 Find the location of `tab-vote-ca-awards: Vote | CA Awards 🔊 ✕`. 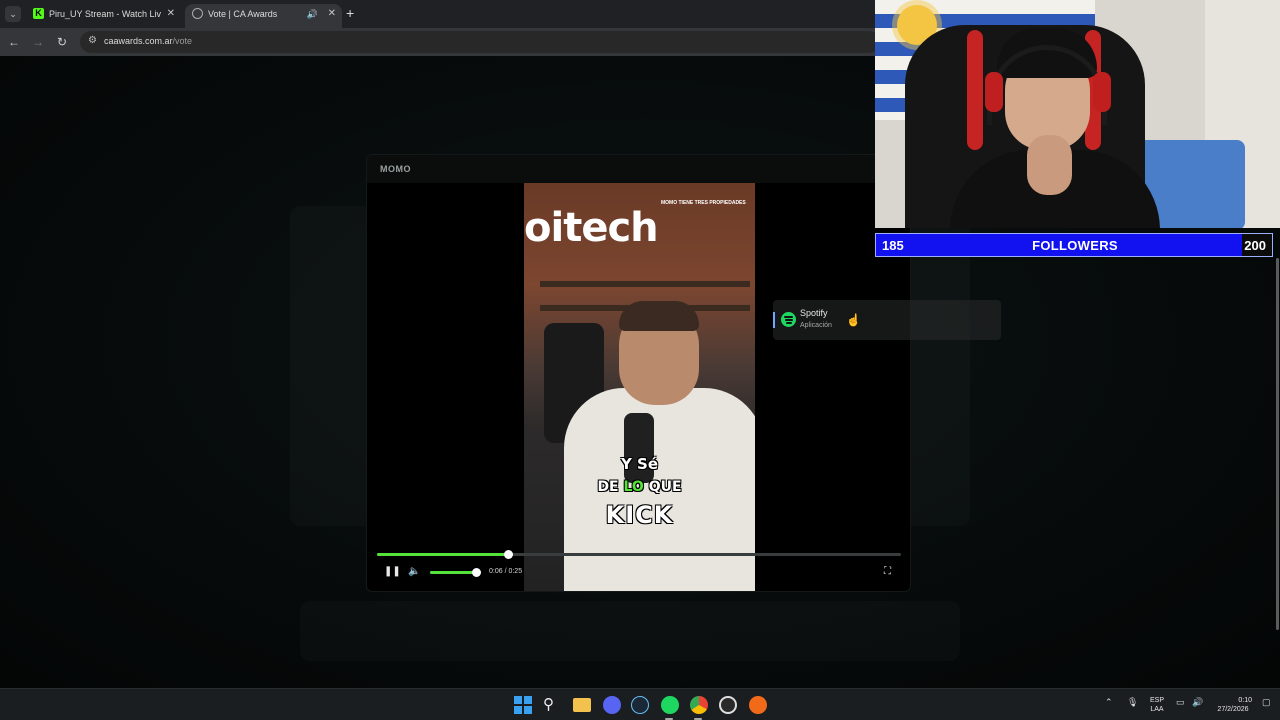

tab-vote-ca-awards: Vote | CA Awards 🔊 ✕ is located at coordinates (263, 16).